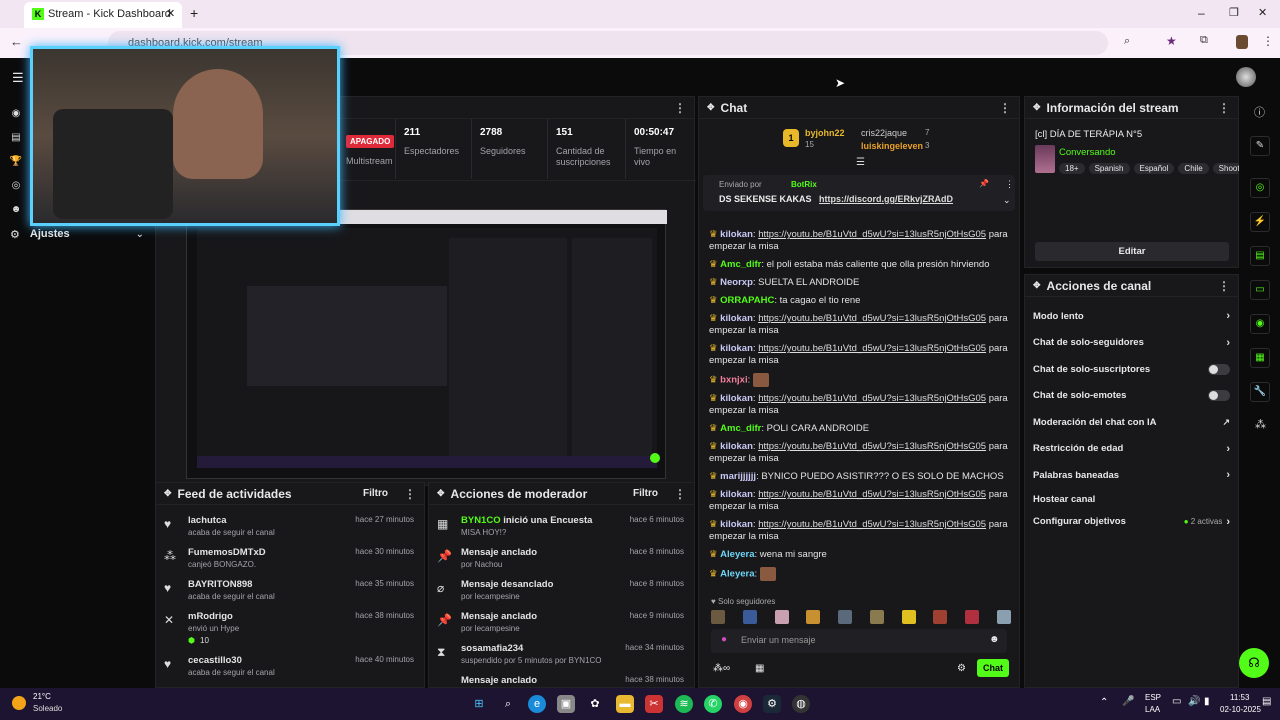 This screenshot has width=1280, height=720. I want to click on profile-avatar, so click(1242, 42).